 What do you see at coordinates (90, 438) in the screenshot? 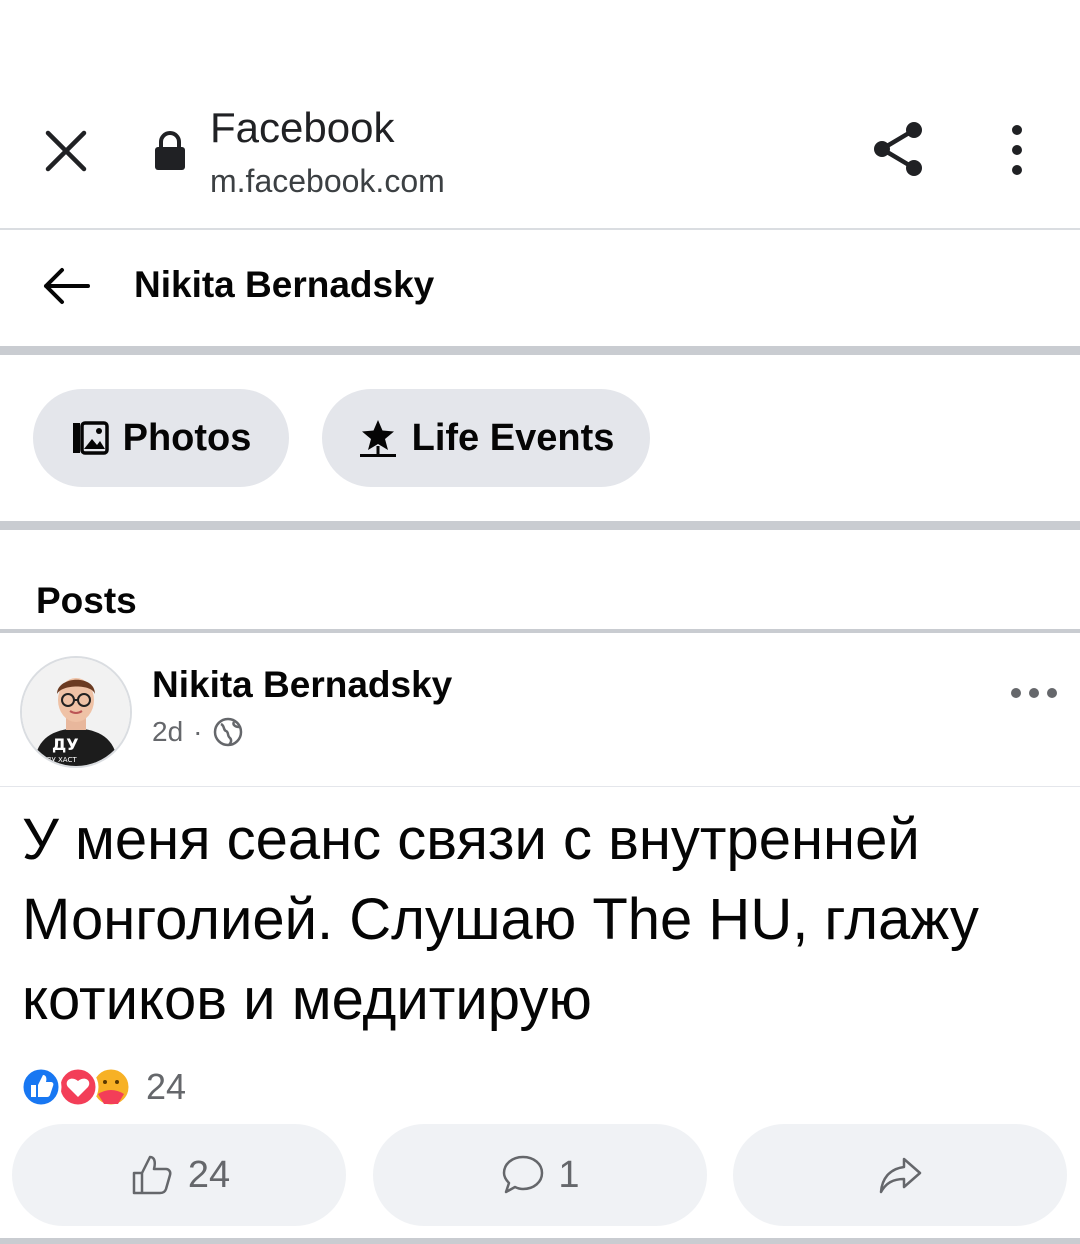
I see `photos-icon` at bounding box center [90, 438].